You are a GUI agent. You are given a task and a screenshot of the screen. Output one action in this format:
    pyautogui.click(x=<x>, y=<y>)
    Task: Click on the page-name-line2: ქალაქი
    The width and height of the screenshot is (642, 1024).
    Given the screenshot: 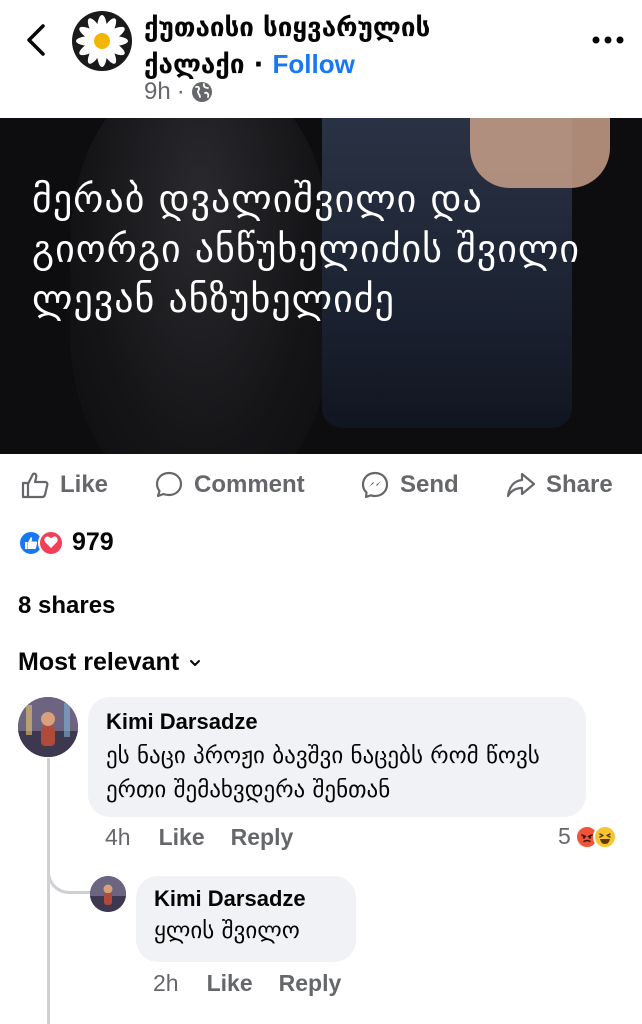 What is the action you would take?
    pyautogui.click(x=194, y=65)
    